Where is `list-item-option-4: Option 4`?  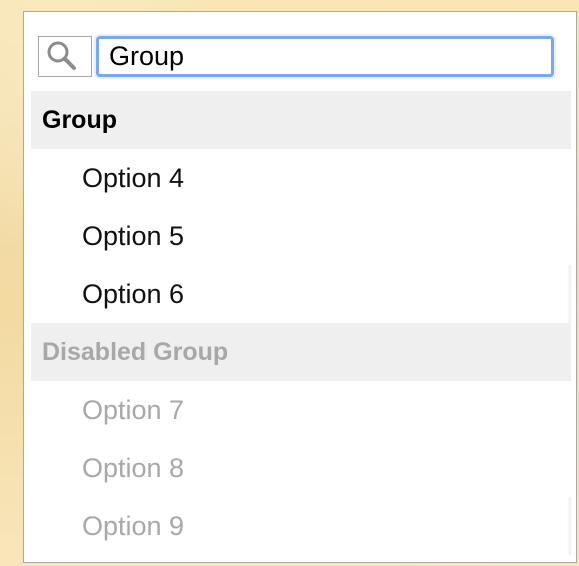 list-item-option-4: Option 4 is located at coordinates (301, 178).